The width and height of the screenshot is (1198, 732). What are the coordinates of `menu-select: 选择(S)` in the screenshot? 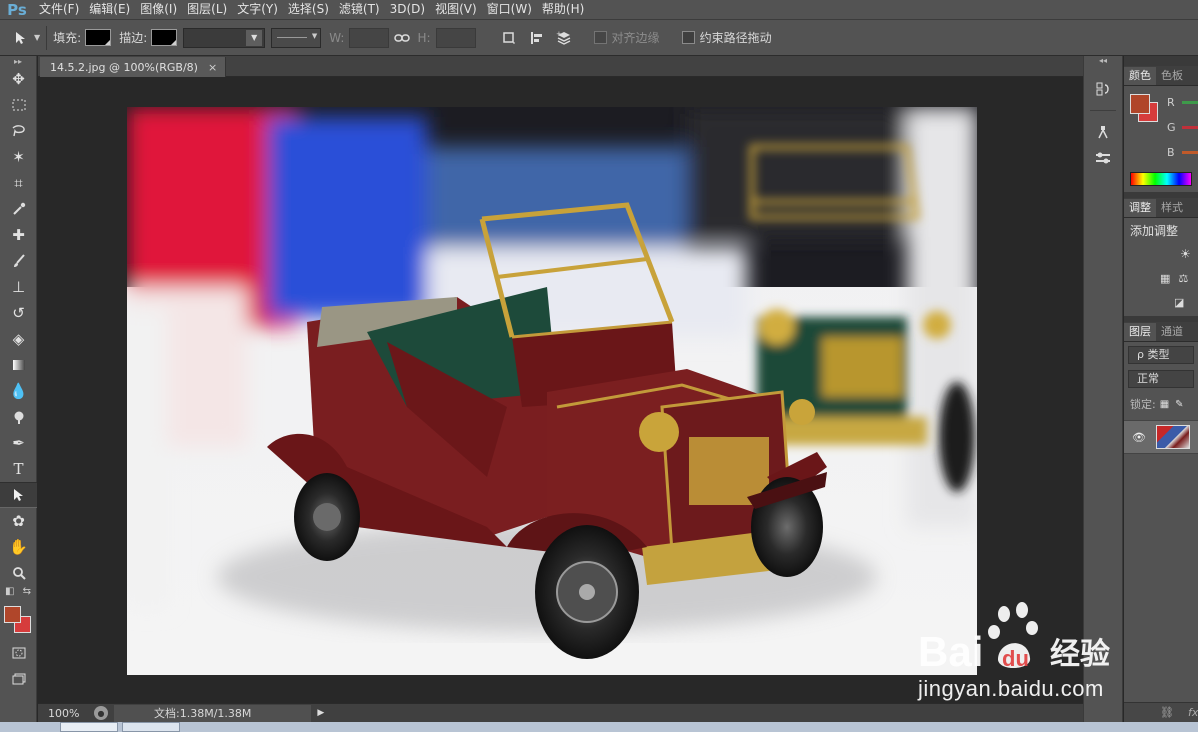 It's located at (308, 9).